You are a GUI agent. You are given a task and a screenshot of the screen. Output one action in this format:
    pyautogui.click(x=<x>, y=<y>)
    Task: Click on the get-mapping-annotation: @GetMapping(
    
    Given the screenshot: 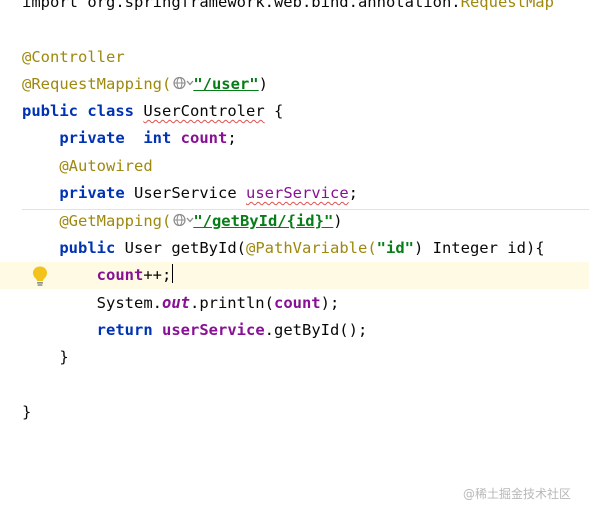 What is the action you would take?
    pyautogui.click(x=115, y=221)
    